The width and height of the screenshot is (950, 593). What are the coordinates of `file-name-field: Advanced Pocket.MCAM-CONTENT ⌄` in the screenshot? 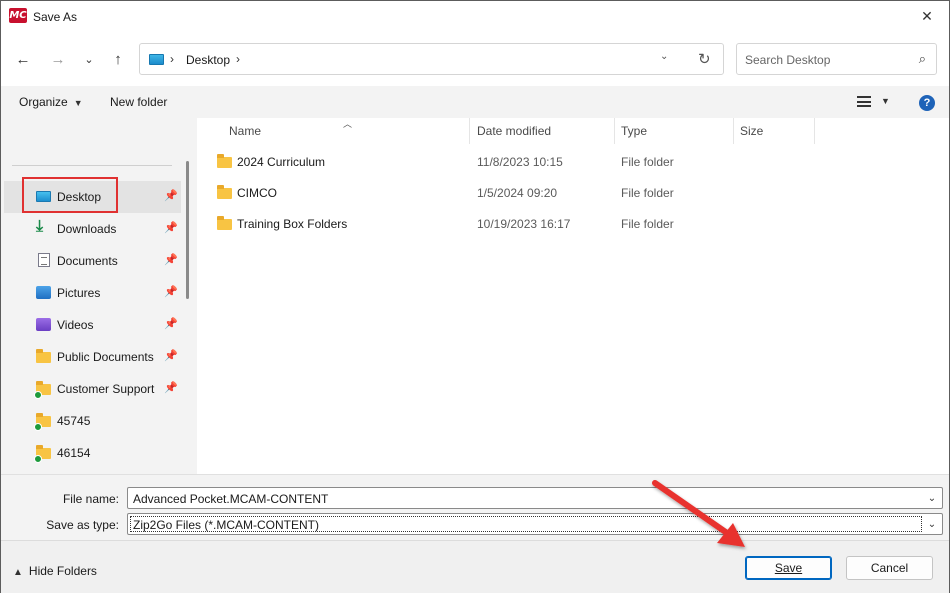 It's located at (535, 498).